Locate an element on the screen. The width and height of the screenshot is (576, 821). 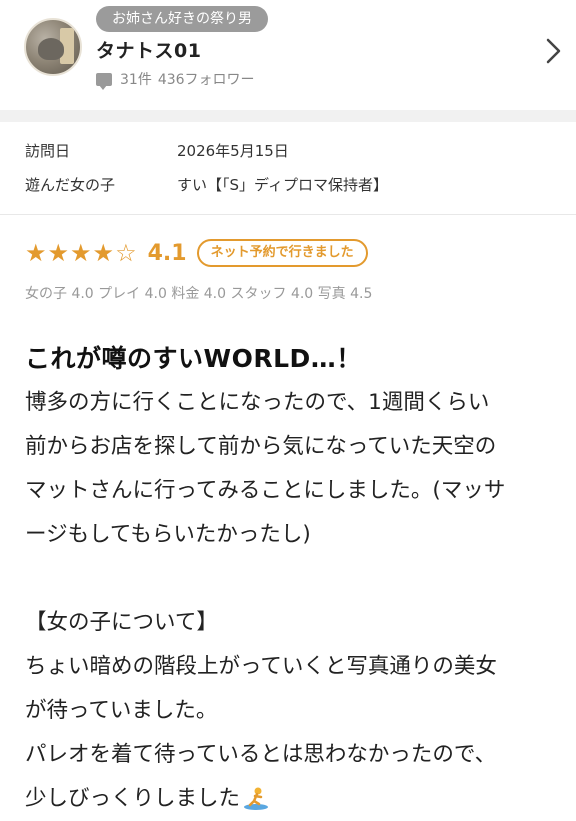
review-line: が待っていました。 is located at coordinates (121, 710).